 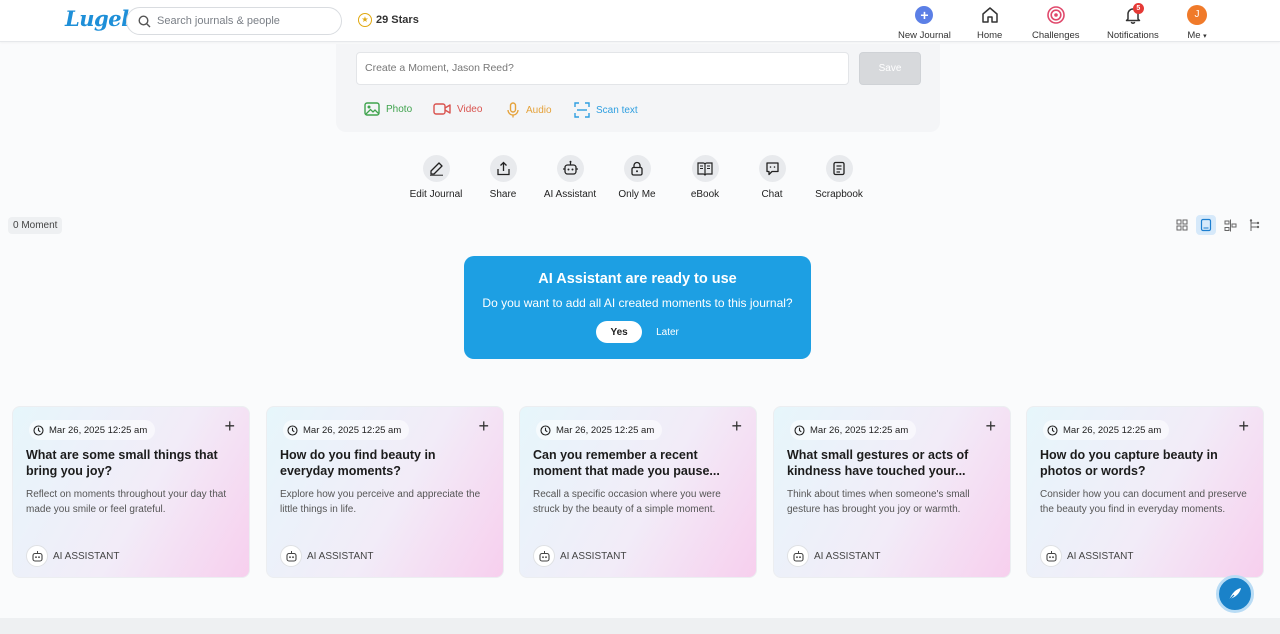 I want to click on nav-me: J Me ▾, so click(x=1197, y=22).